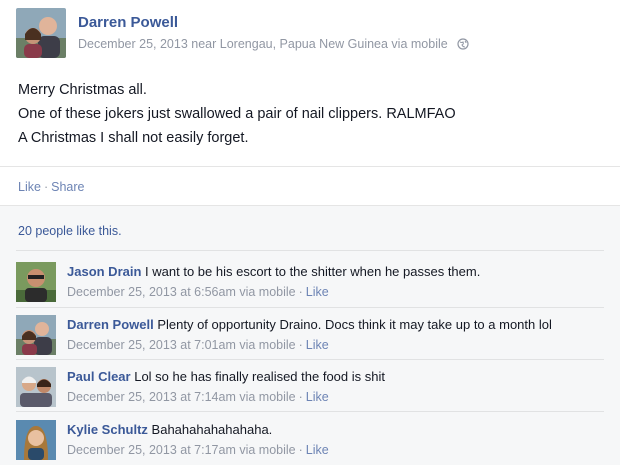 The height and width of the screenshot is (466, 620). What do you see at coordinates (104, 271) in the screenshot?
I see `comment-author: Jason Drain` at bounding box center [104, 271].